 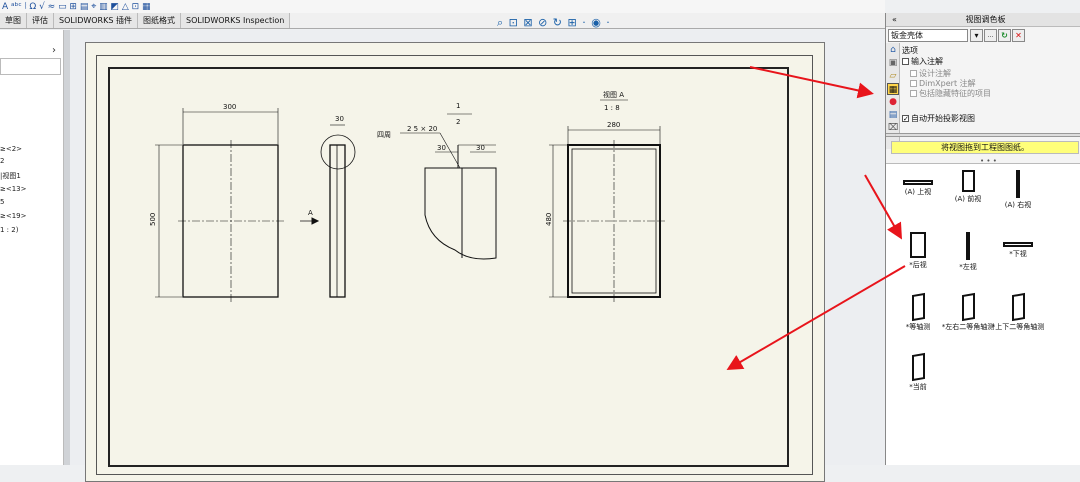 What do you see at coordinates (9, 230) in the screenshot?
I see `tree-item: 1 : 2)` at bounding box center [9, 230].